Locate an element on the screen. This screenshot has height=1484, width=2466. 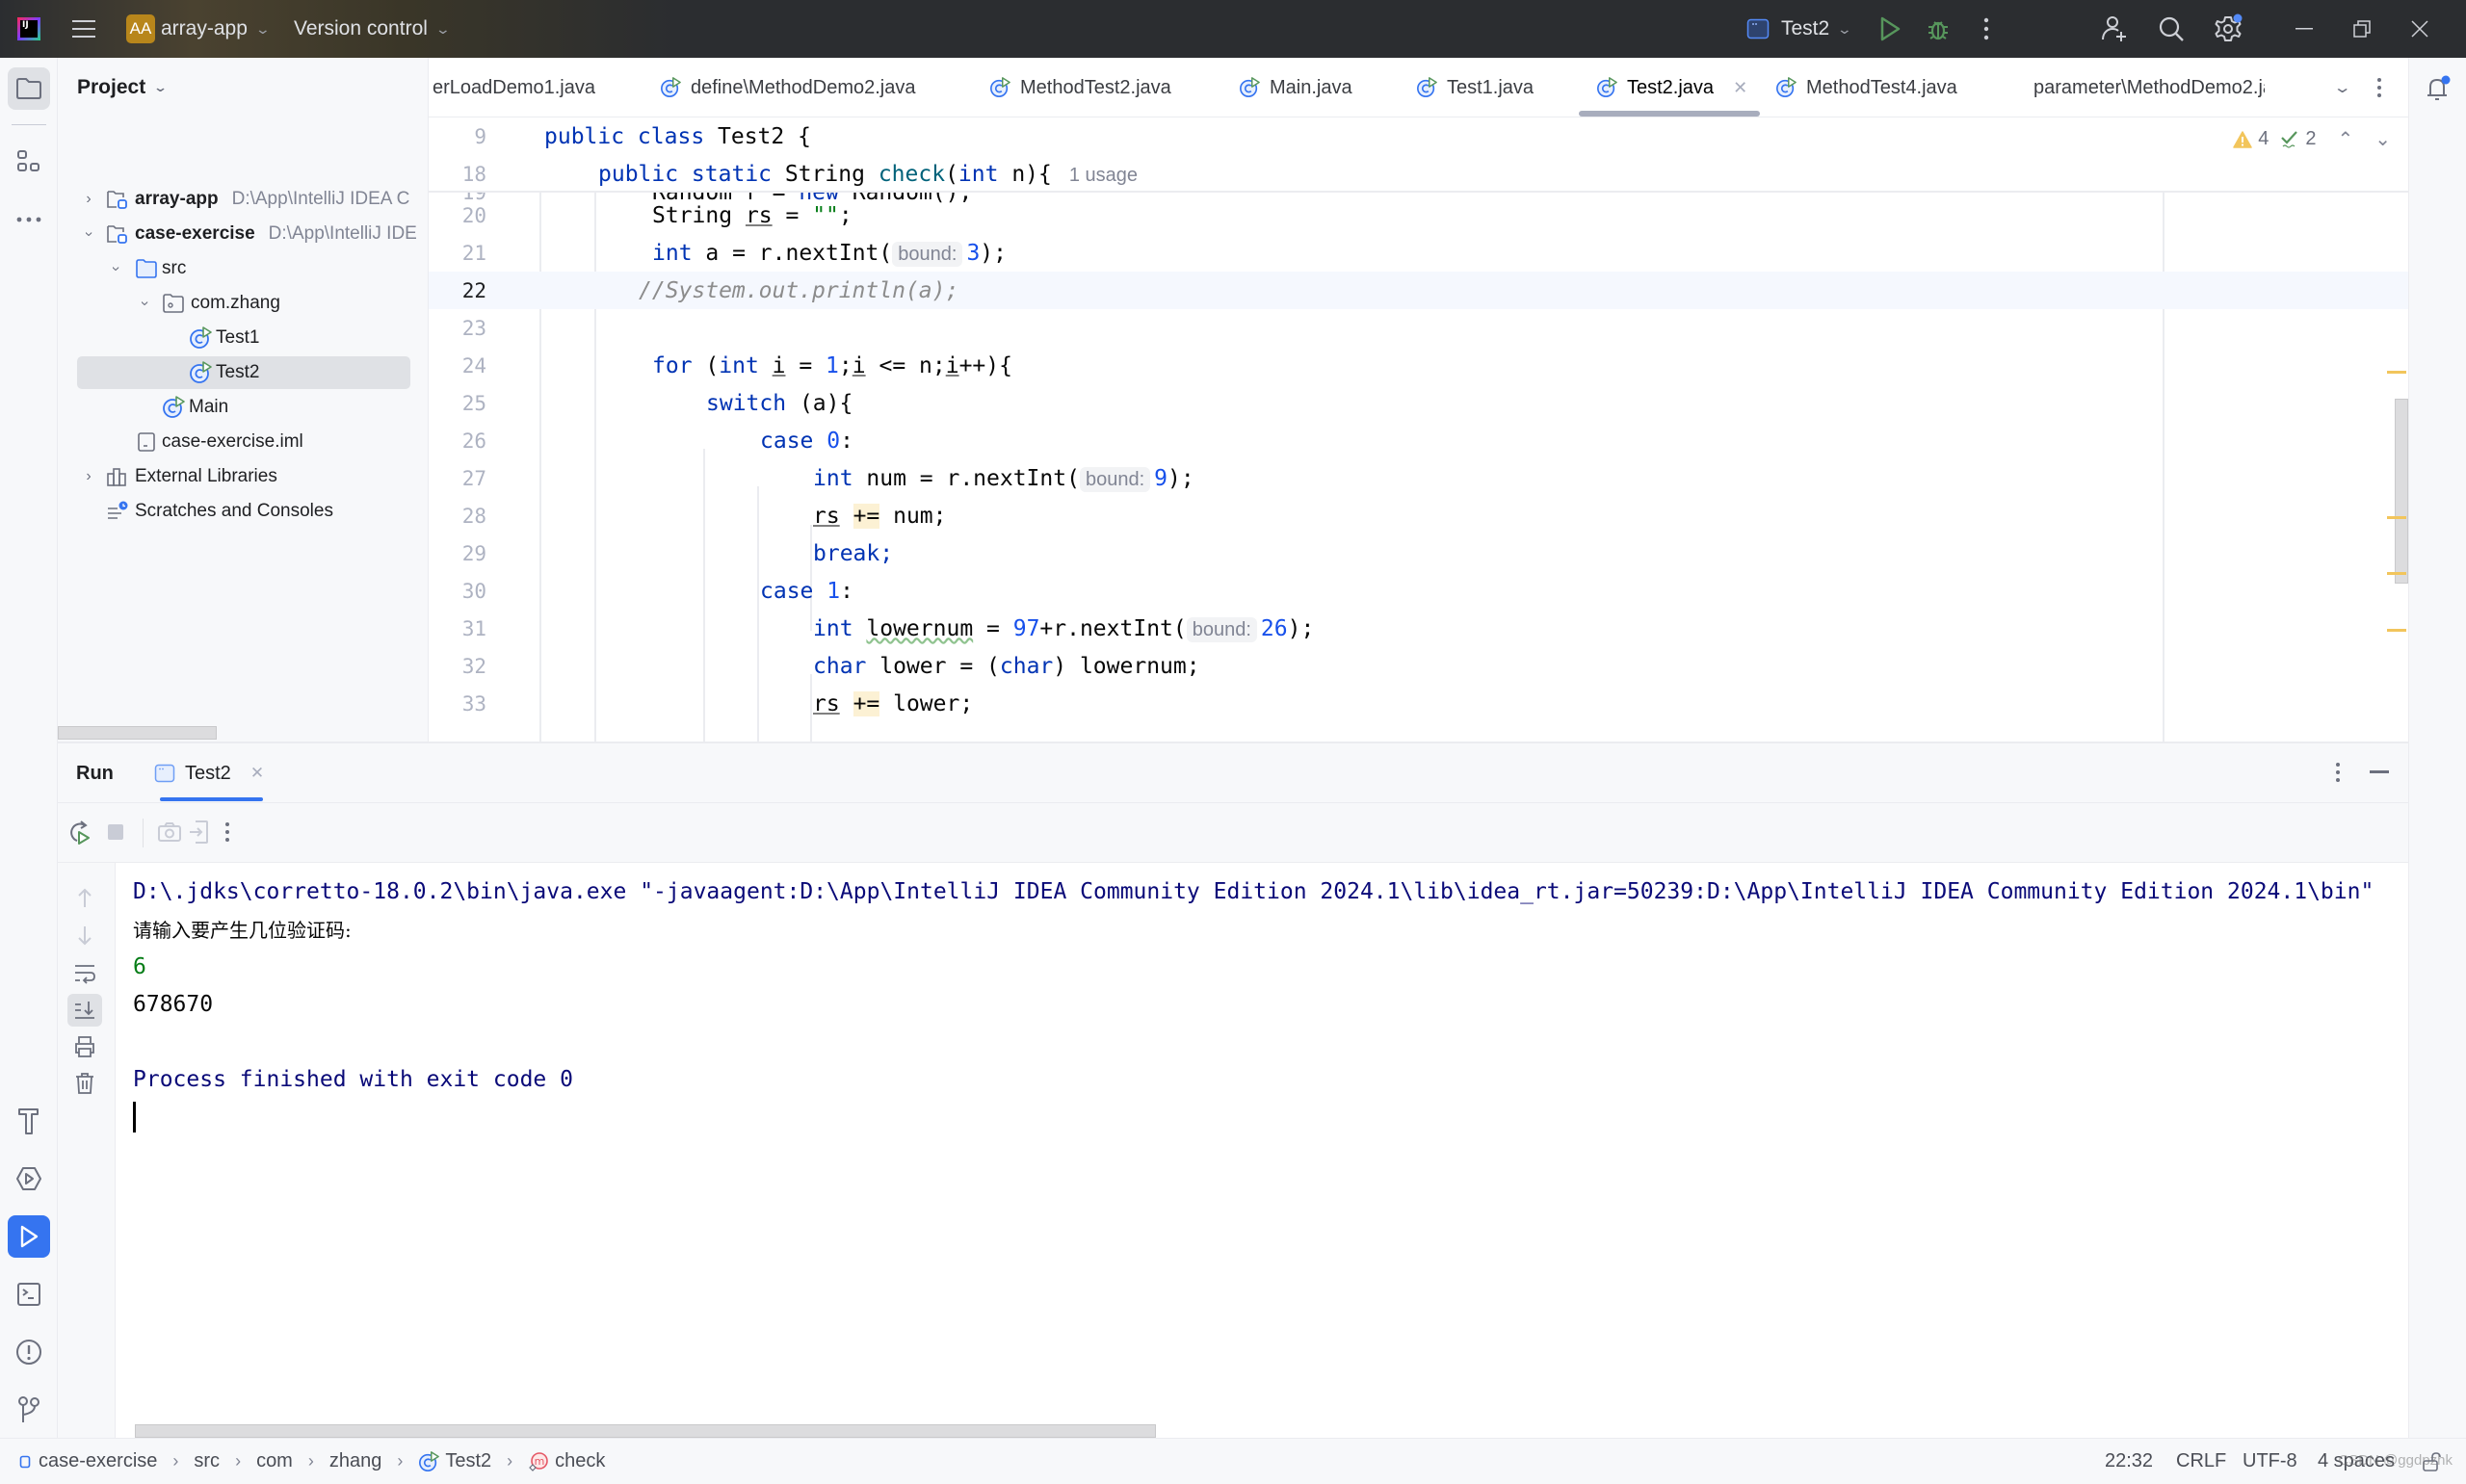
code-line-25: 25 switch (a){ is located at coordinates (1418, 403).